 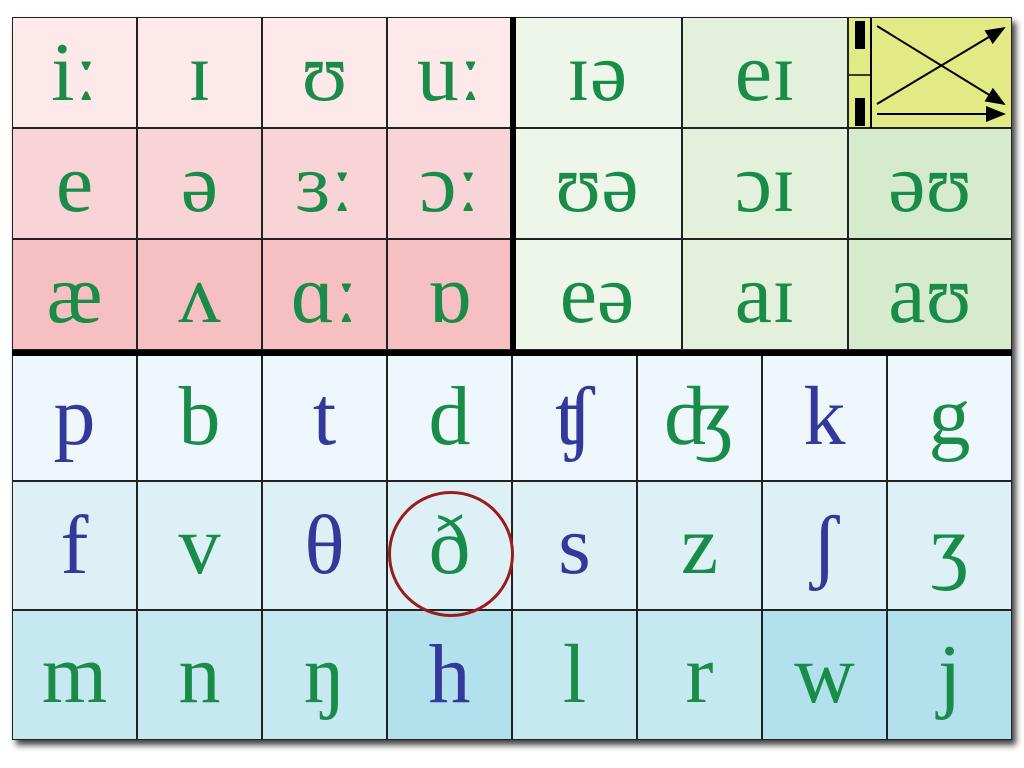 What do you see at coordinates (74, 72) in the screenshot?
I see `vowel-cell: iː` at bounding box center [74, 72].